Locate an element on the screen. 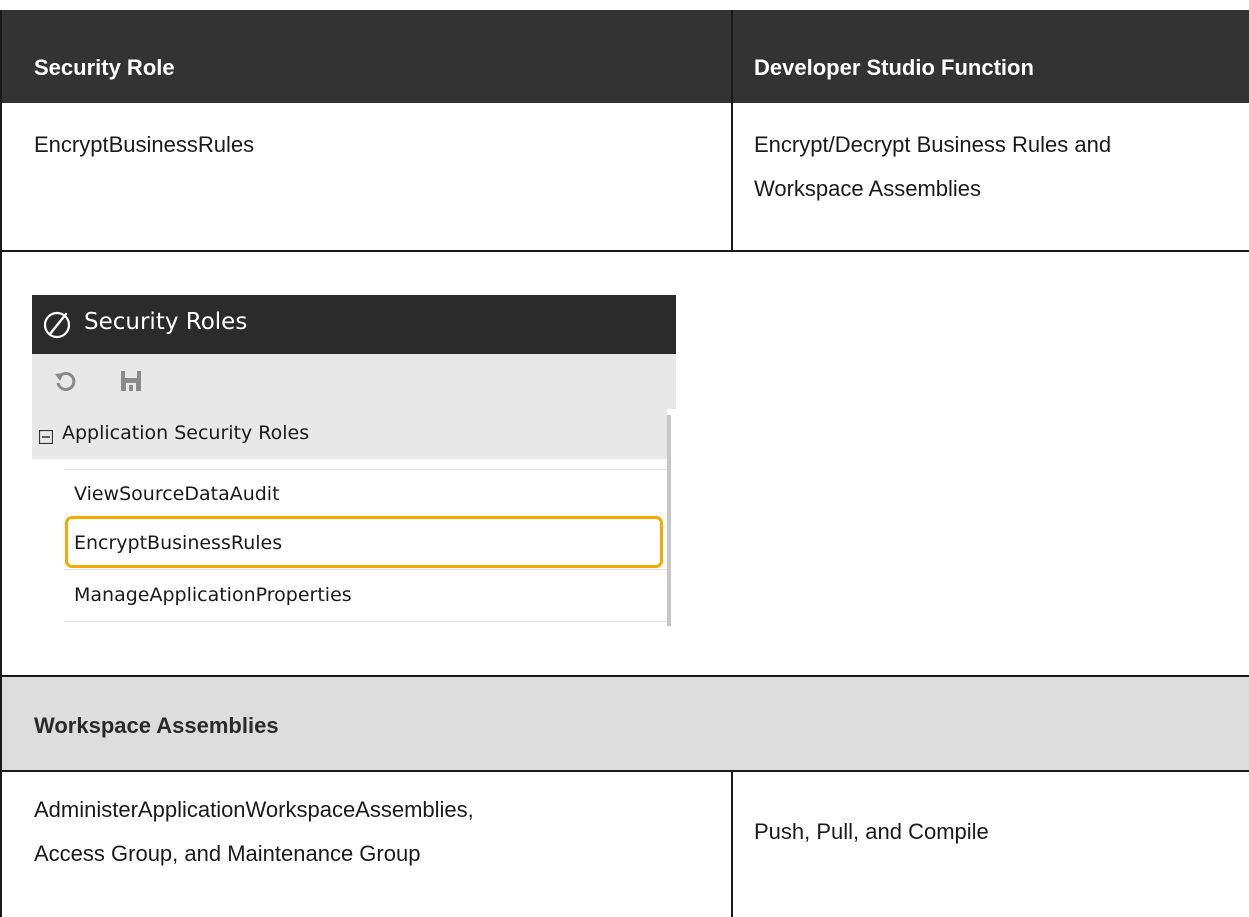 The height and width of the screenshot is (917, 1249). list-item: ManageApplicationProperties is located at coordinates (365, 596).